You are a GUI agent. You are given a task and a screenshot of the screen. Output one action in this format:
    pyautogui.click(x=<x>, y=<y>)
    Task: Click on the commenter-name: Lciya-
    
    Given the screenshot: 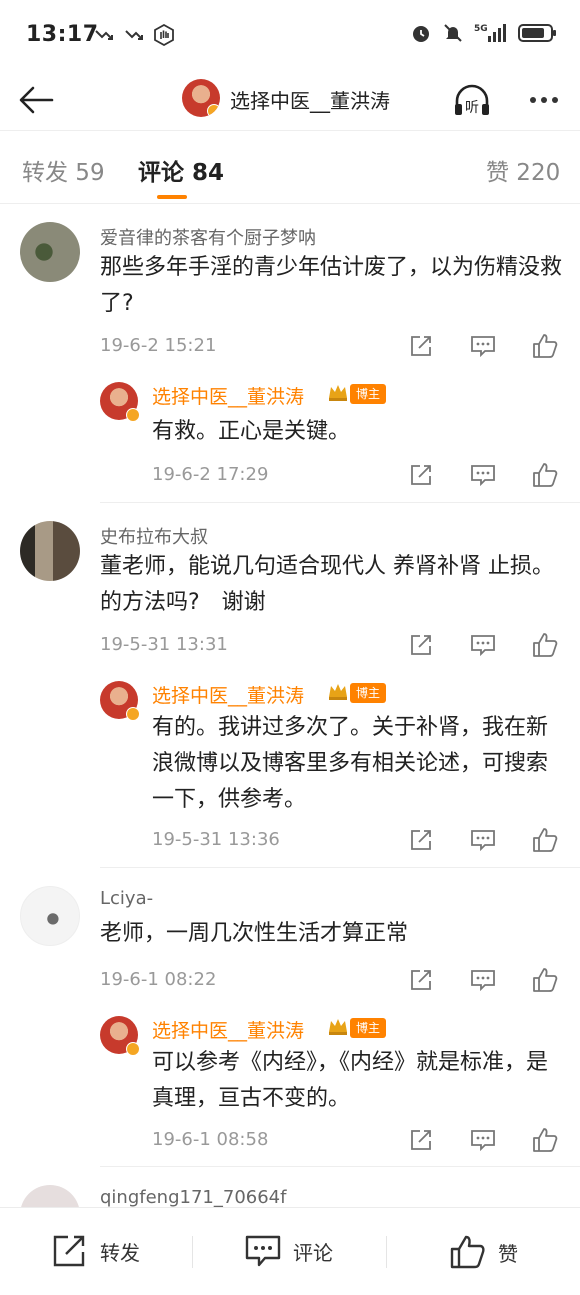 What is the action you would take?
    pyautogui.click(x=126, y=898)
    